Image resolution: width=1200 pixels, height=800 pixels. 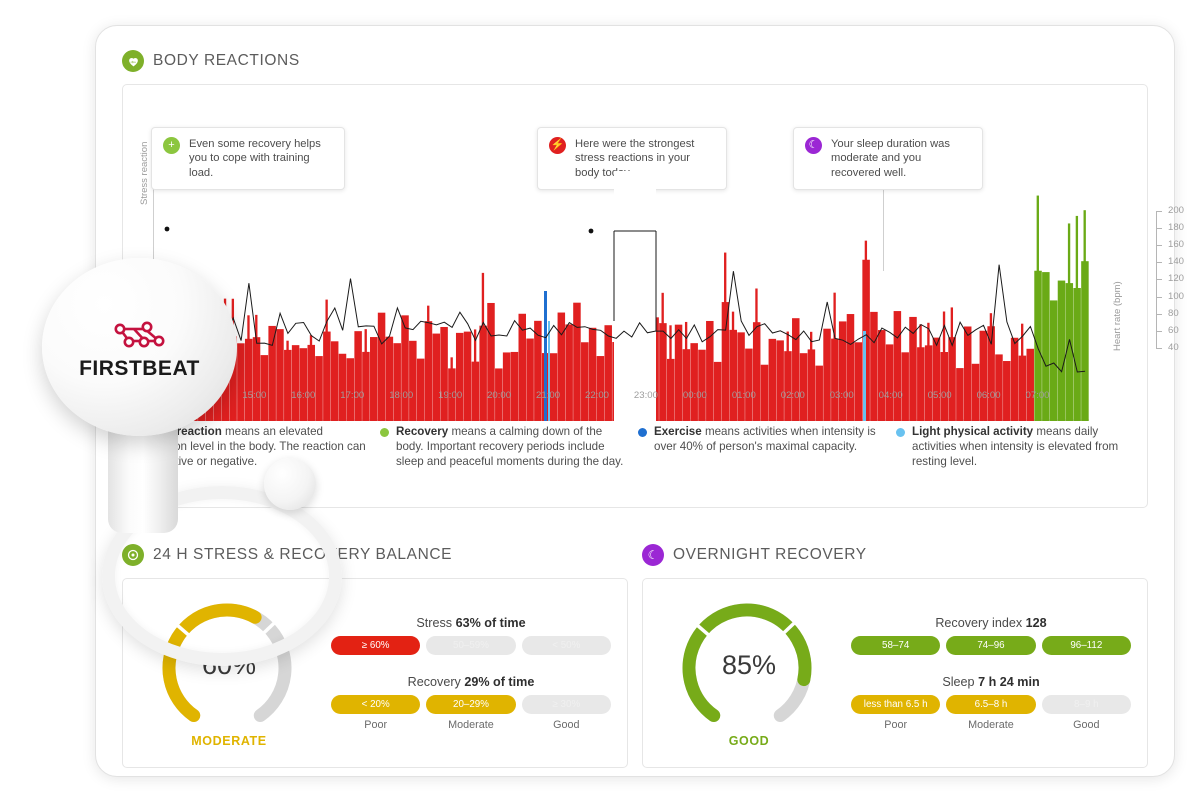 I want to click on overnight-gauge-caption: GOOD, so click(x=749, y=741).